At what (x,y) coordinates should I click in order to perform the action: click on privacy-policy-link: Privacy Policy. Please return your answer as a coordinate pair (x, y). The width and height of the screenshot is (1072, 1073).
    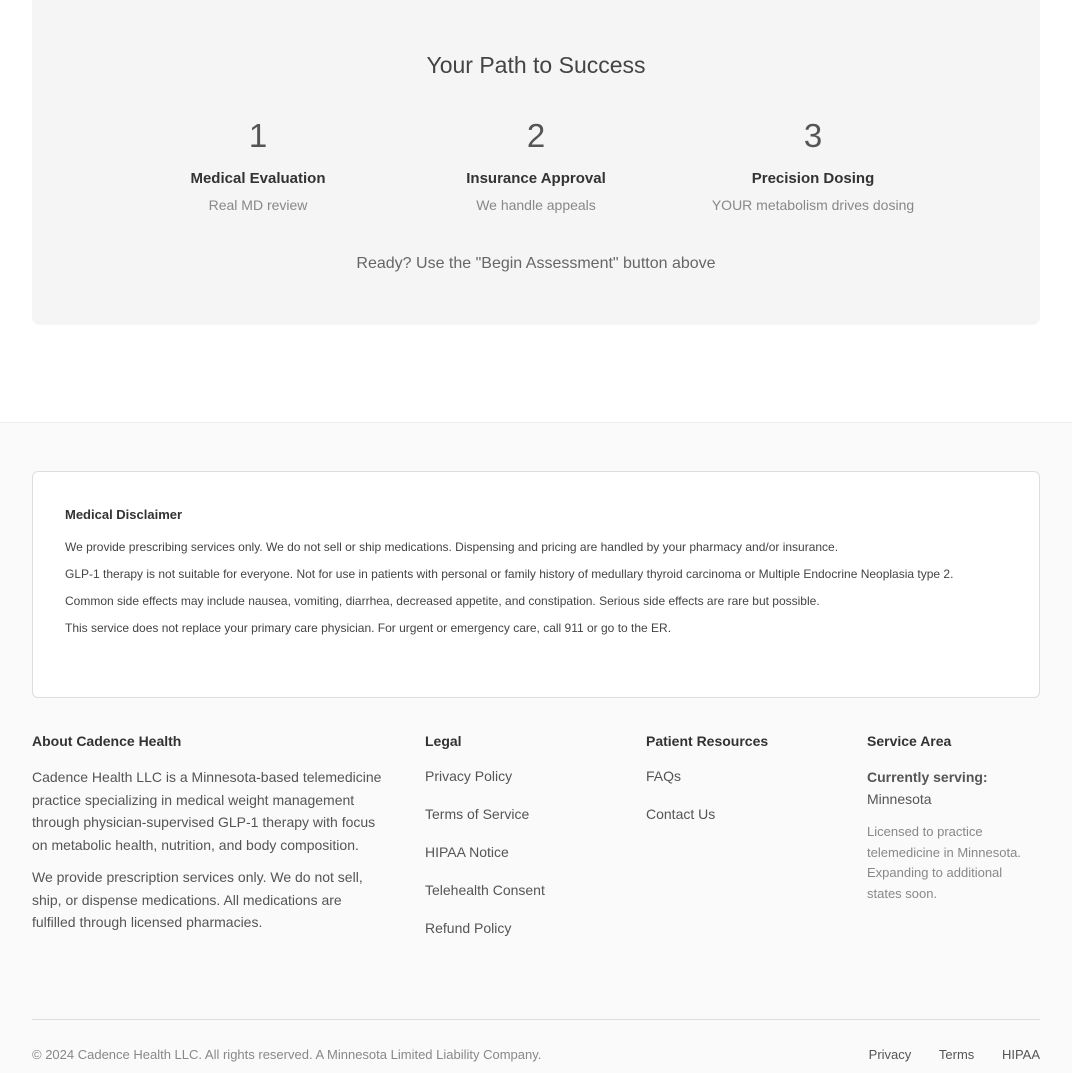
    Looking at the image, I should click on (520, 776).